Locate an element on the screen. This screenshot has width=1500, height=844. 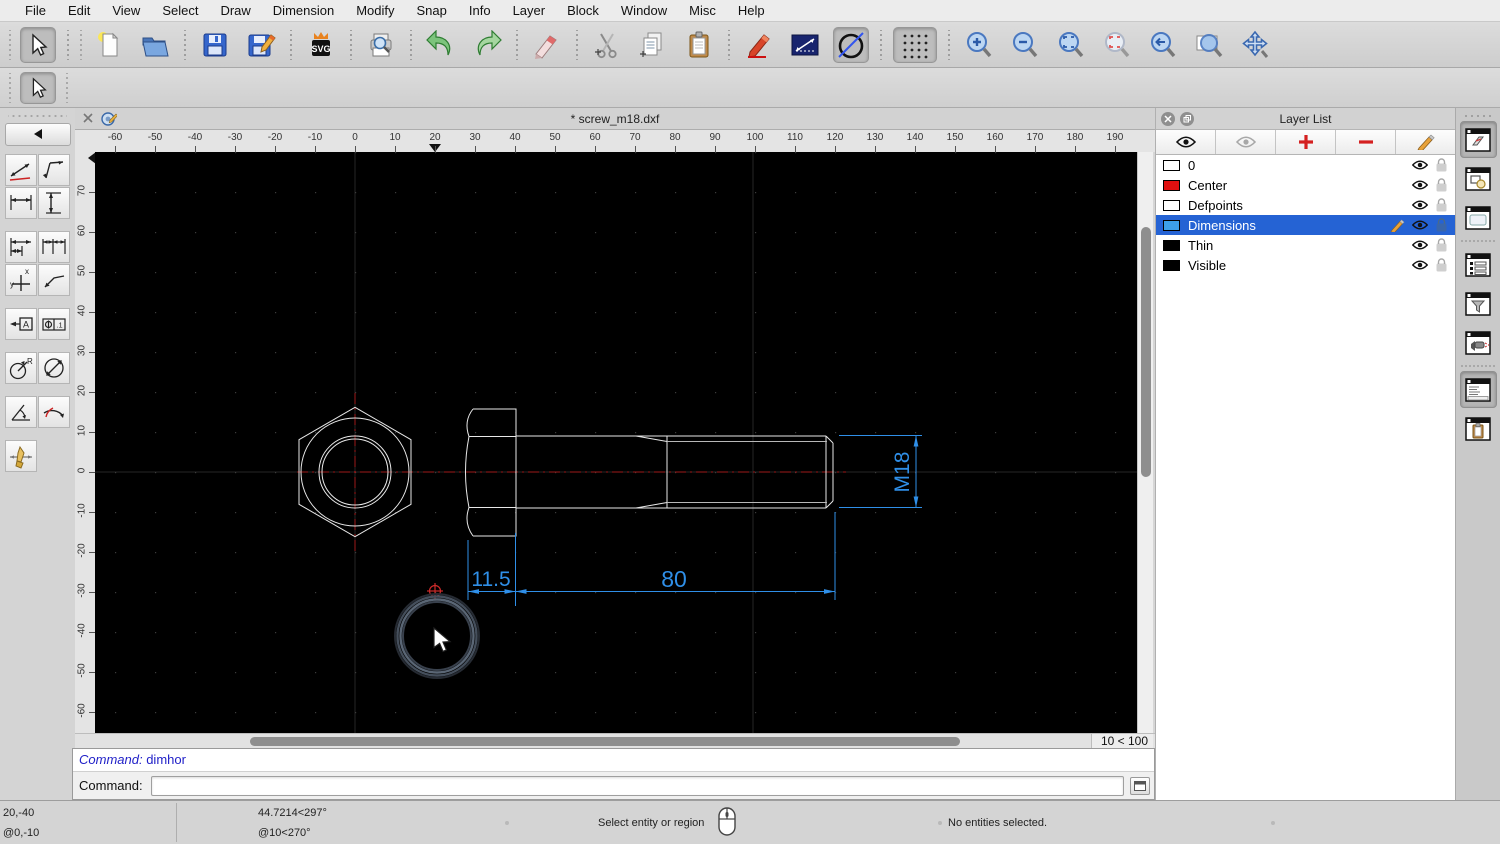
command-input is located at coordinates (637, 785).